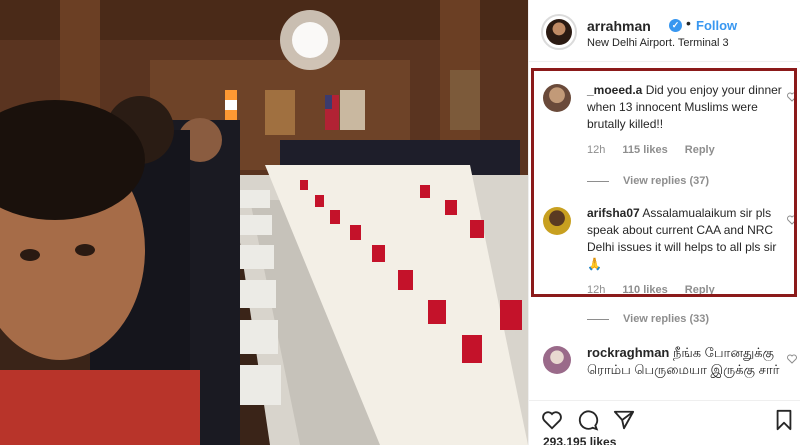  I want to click on post-likes-count: 293,195 likes, so click(579, 440).